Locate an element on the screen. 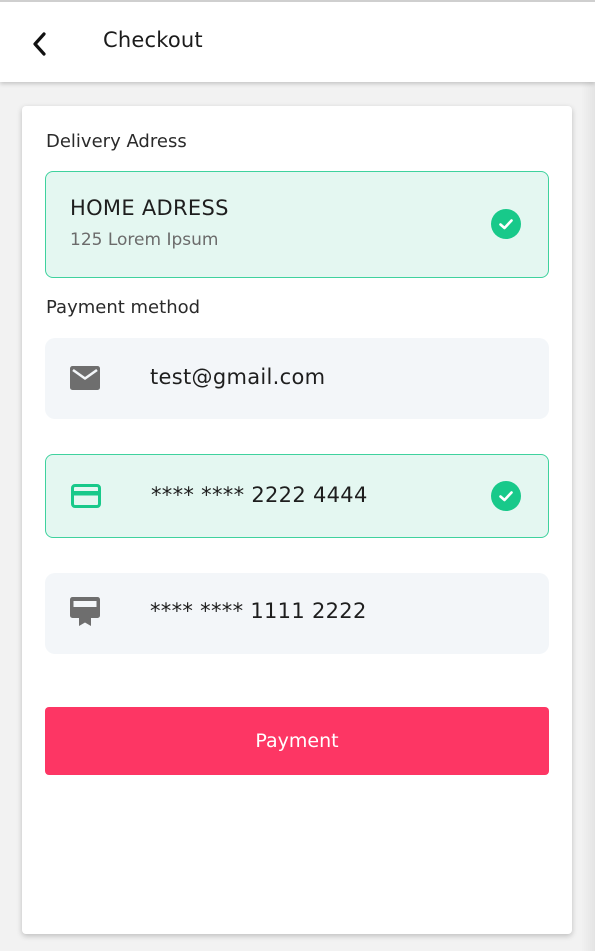 The image size is (595, 951). address-line: 125 Lorem Ipsum is located at coordinates (144, 240).